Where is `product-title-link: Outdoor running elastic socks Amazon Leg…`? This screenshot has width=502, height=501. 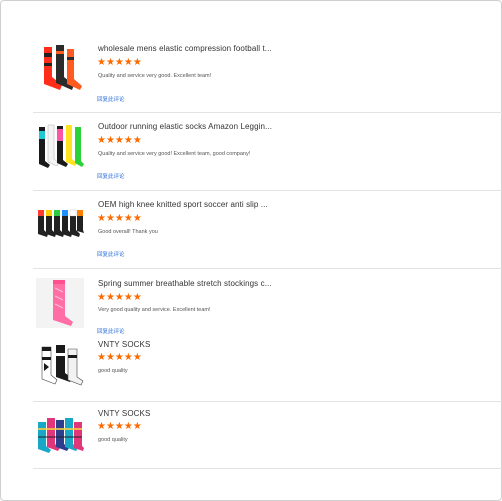
product-title-link: Outdoor running elastic socks Amazon Leg… is located at coordinates (185, 126).